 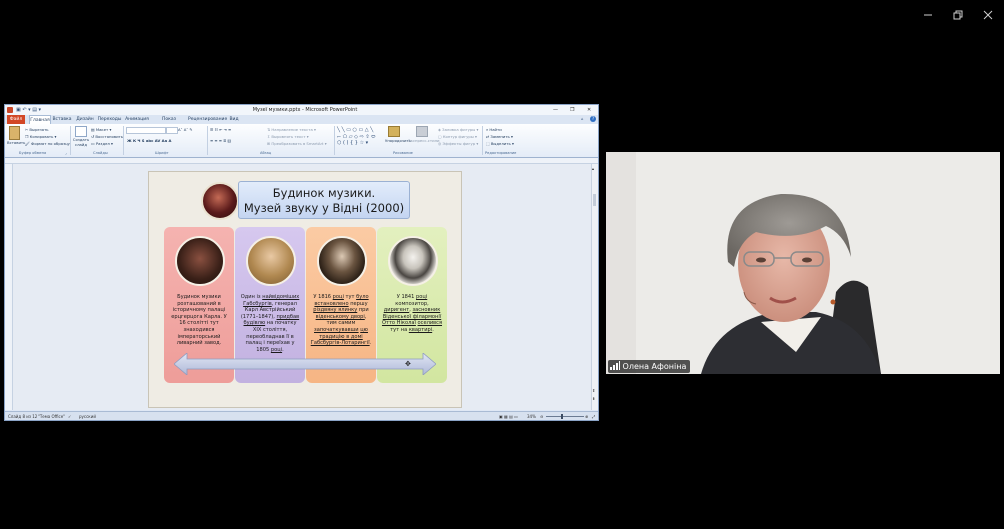 I want to click on tab-design: Дизайн, so click(x=85, y=119).